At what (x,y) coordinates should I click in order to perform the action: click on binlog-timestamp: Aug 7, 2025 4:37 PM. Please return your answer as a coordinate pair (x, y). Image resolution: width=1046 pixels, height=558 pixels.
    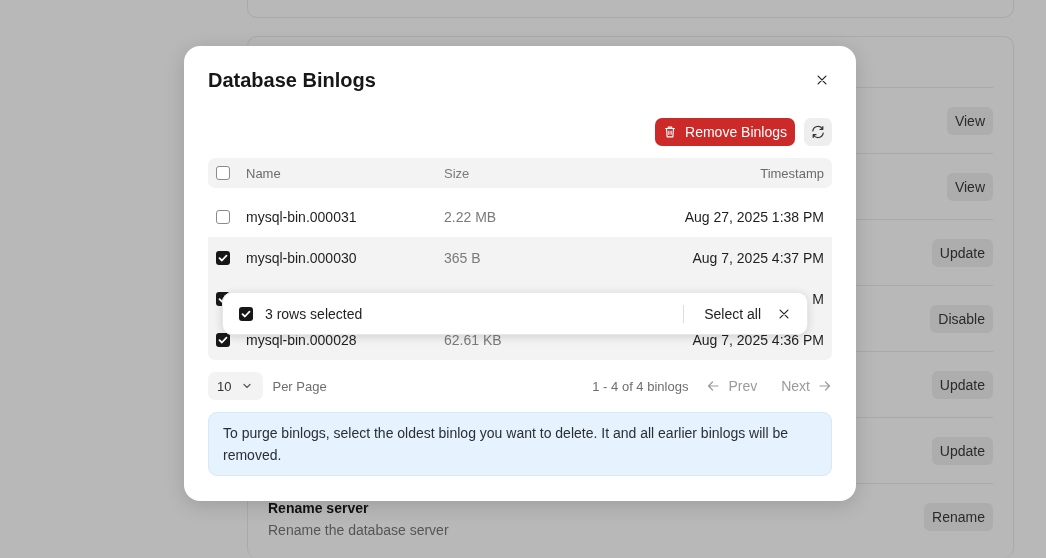
    Looking at the image, I should click on (758, 257).